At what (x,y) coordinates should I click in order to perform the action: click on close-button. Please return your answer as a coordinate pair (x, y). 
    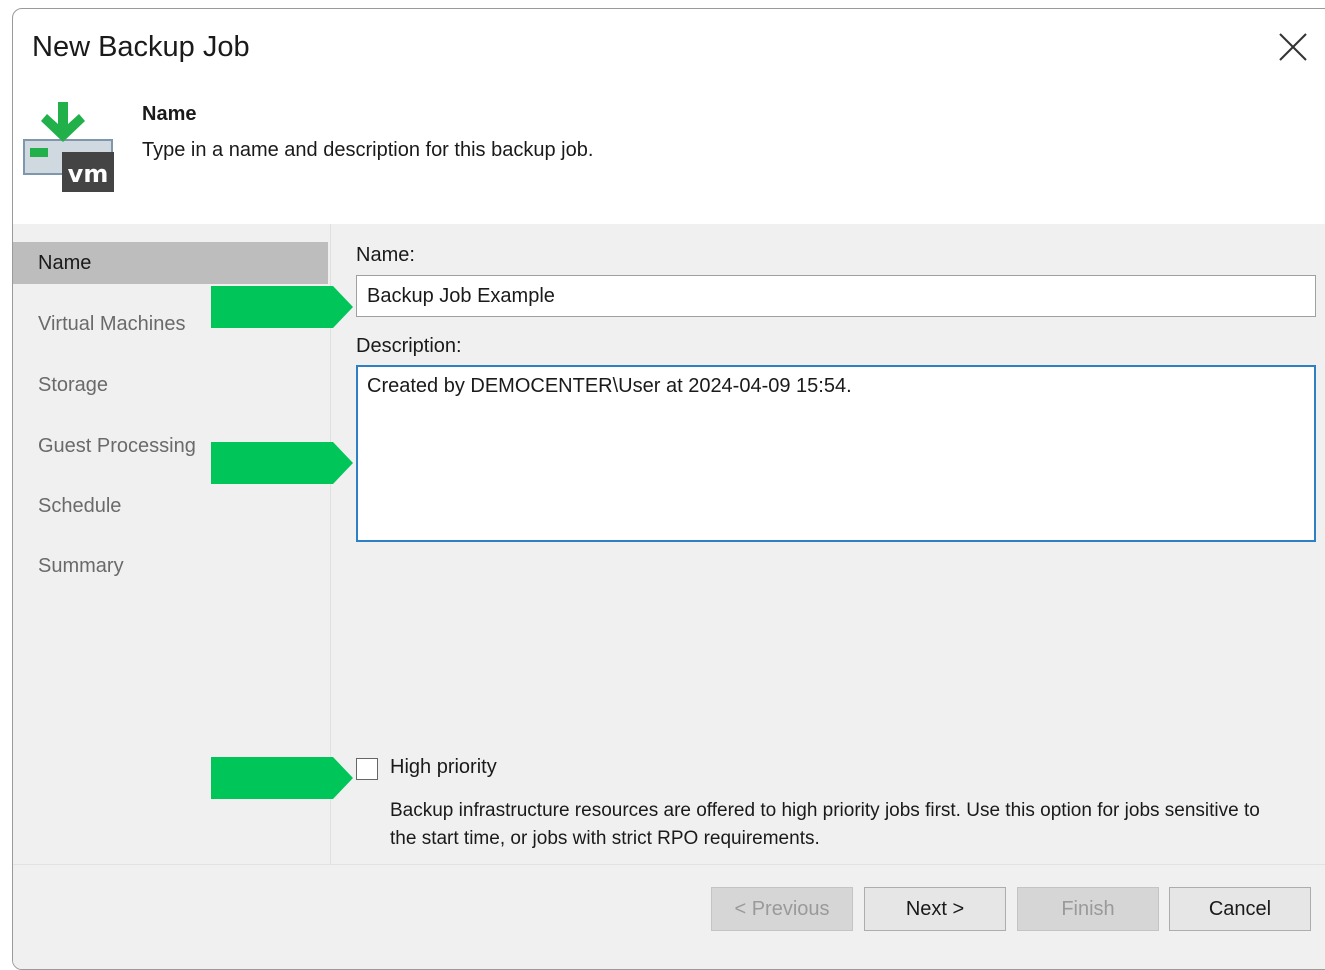
    Looking at the image, I should click on (1293, 47).